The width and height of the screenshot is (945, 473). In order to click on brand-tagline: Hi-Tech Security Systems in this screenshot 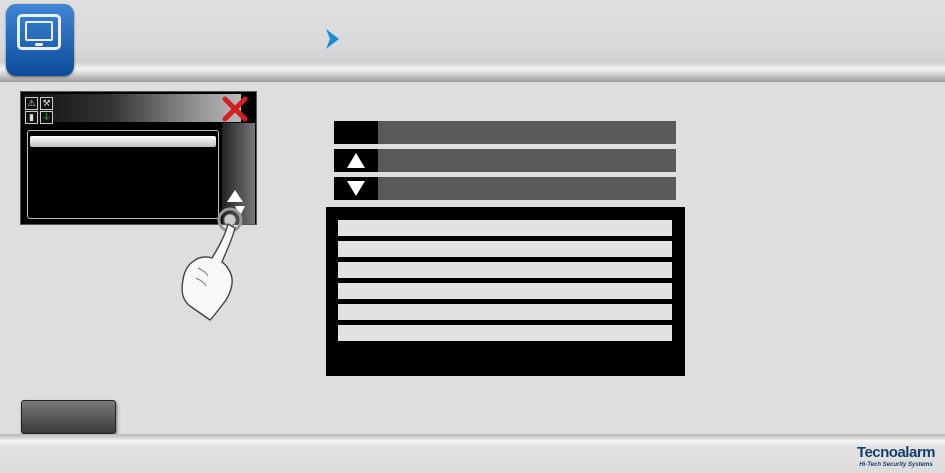, I will do `click(896, 465)`.